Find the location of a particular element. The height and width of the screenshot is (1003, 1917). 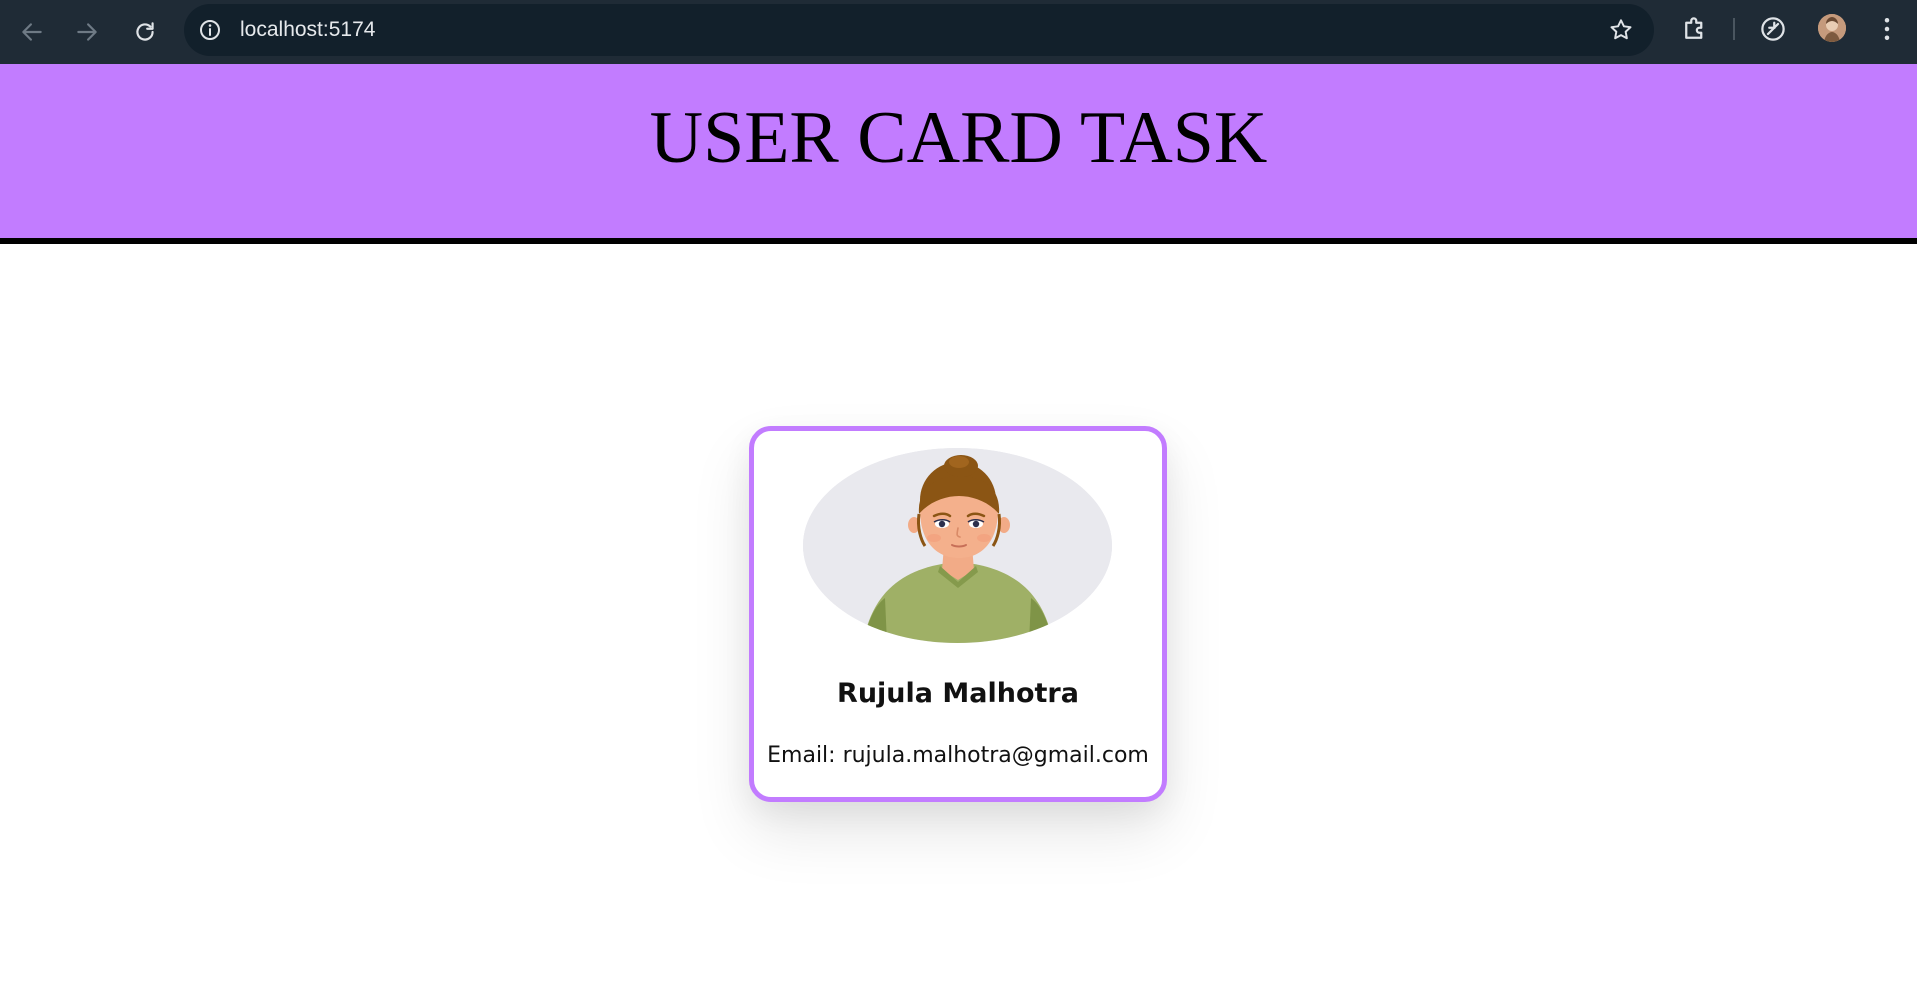

arrow-left-icon is located at coordinates (32, 32).